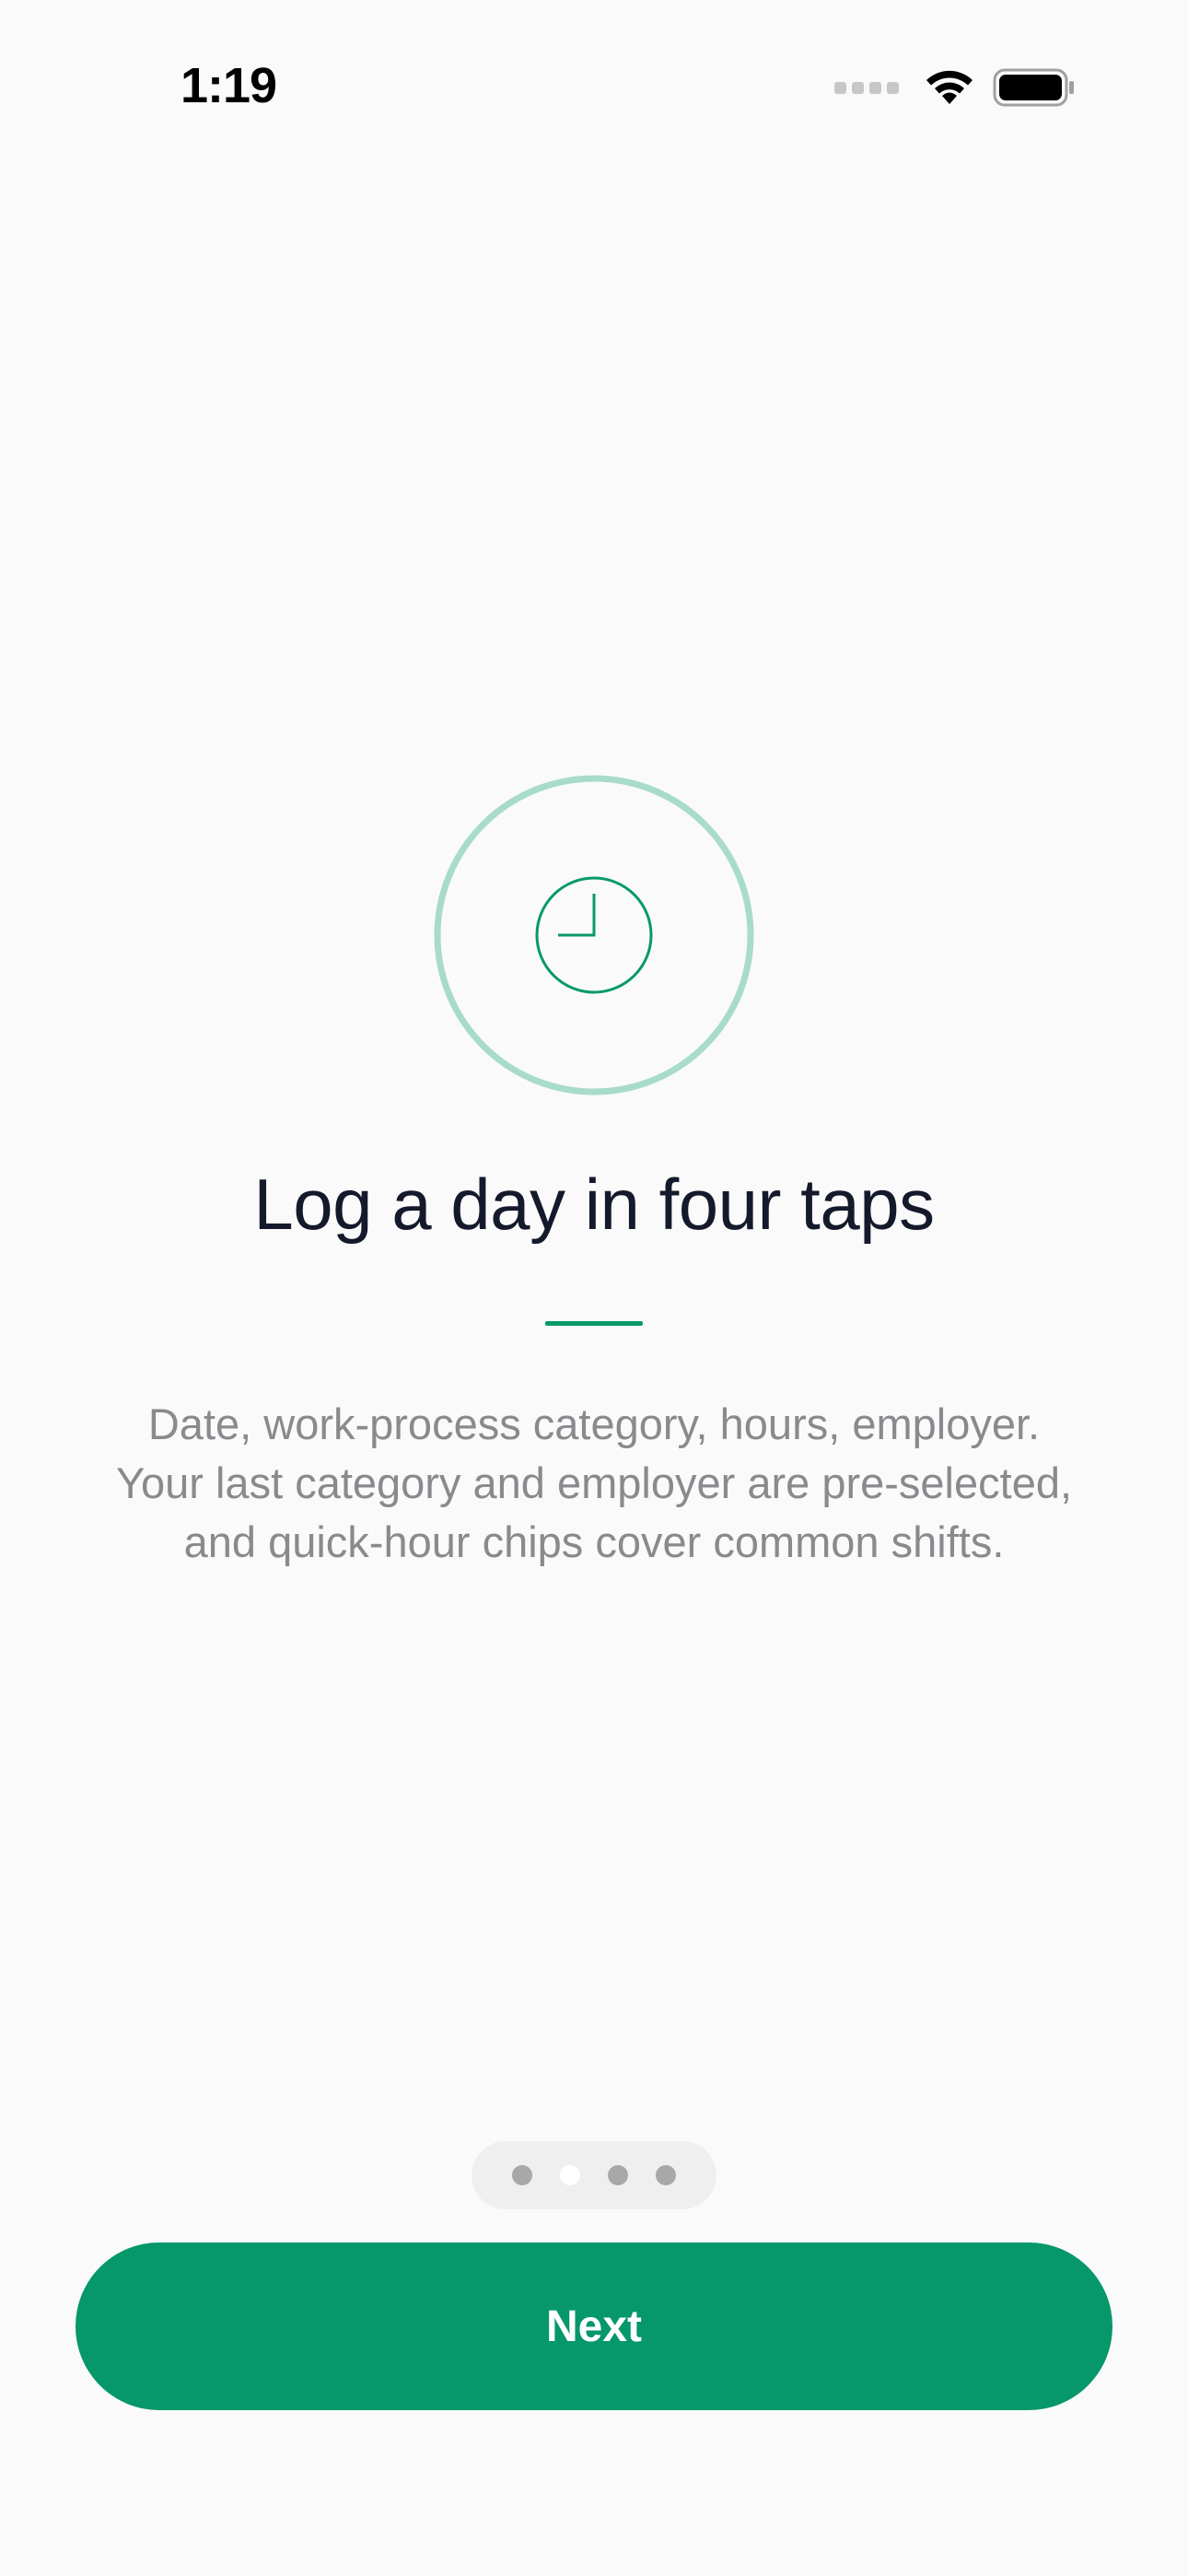  I want to click on page-indicator, so click(594, 2175).